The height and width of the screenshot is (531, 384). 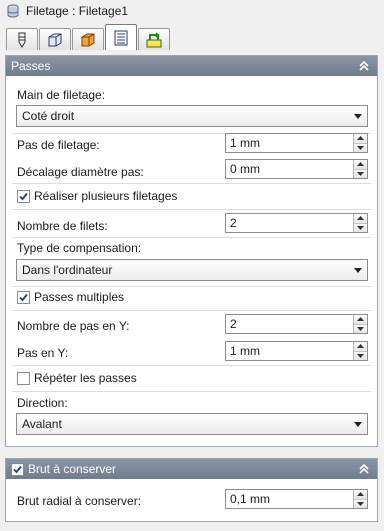 I want to click on multiple-threads-checkbox: Réaliser plusieurs filetages, so click(x=97, y=196).